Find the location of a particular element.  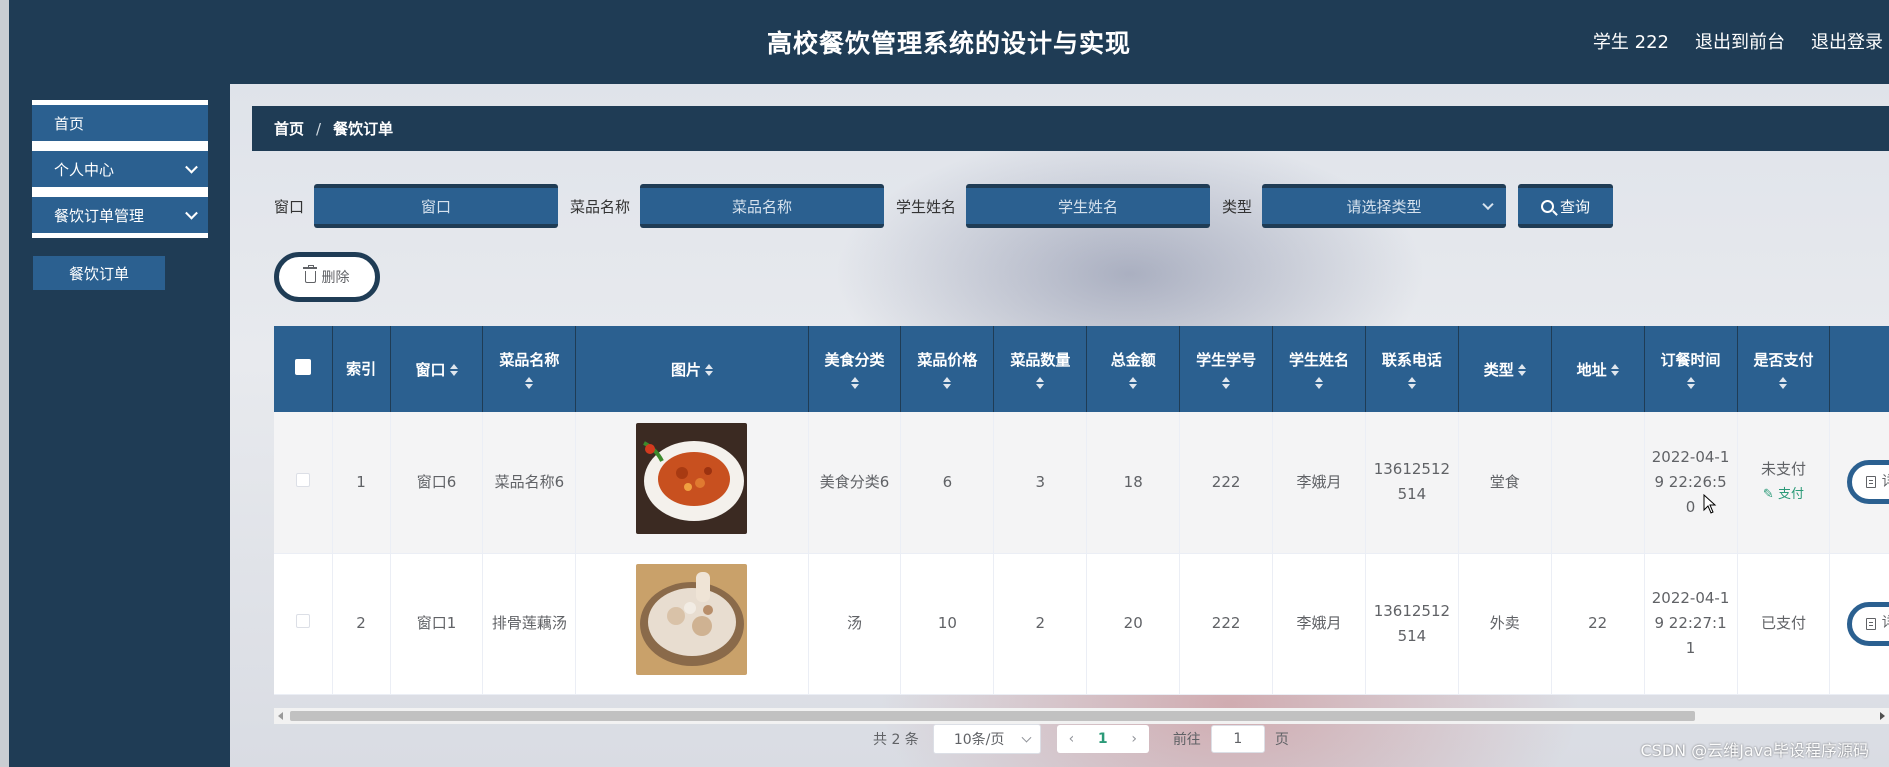

dish-photo-stirfry is located at coordinates (692, 478).